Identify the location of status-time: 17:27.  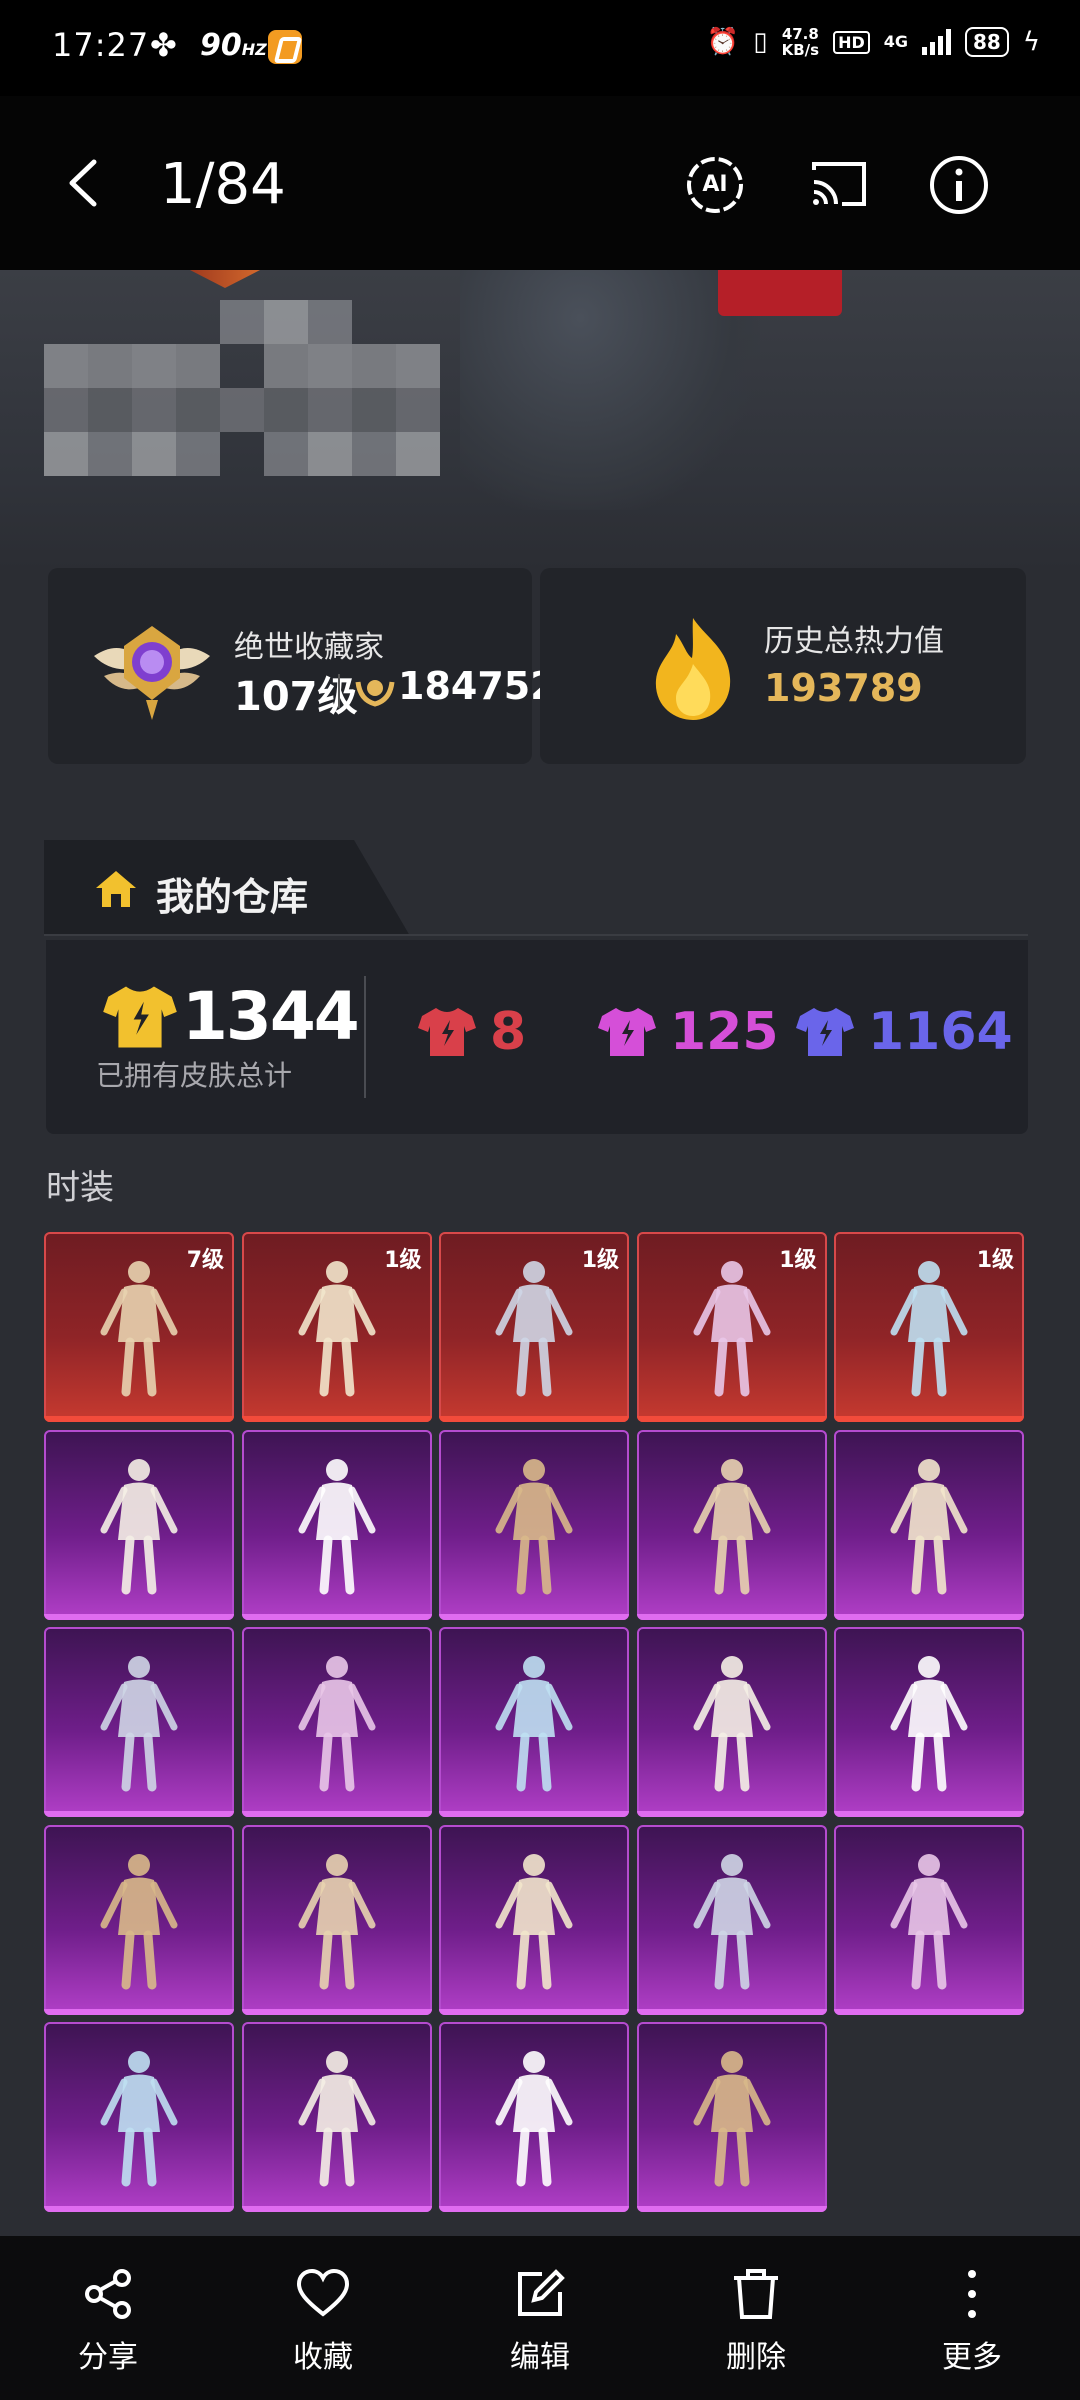
(101, 45).